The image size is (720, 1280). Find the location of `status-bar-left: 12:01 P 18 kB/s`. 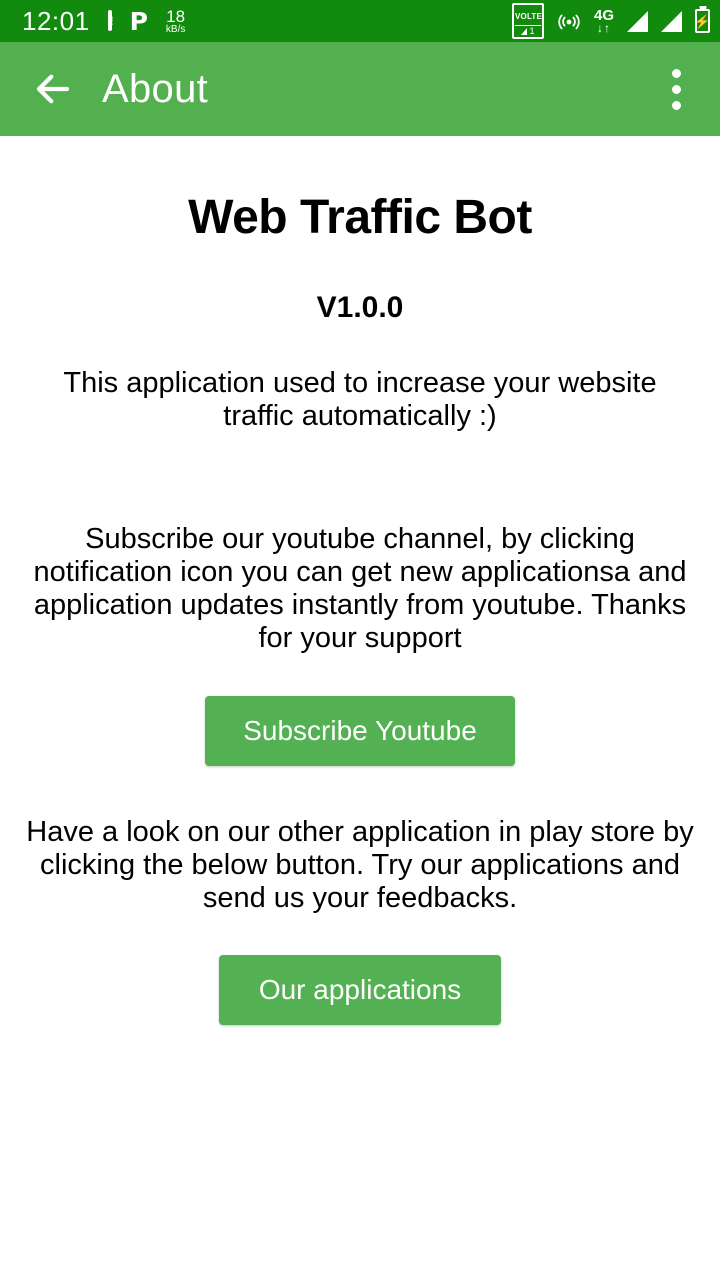

status-bar-left: 12:01 P 18 kB/s is located at coordinates (103, 21).